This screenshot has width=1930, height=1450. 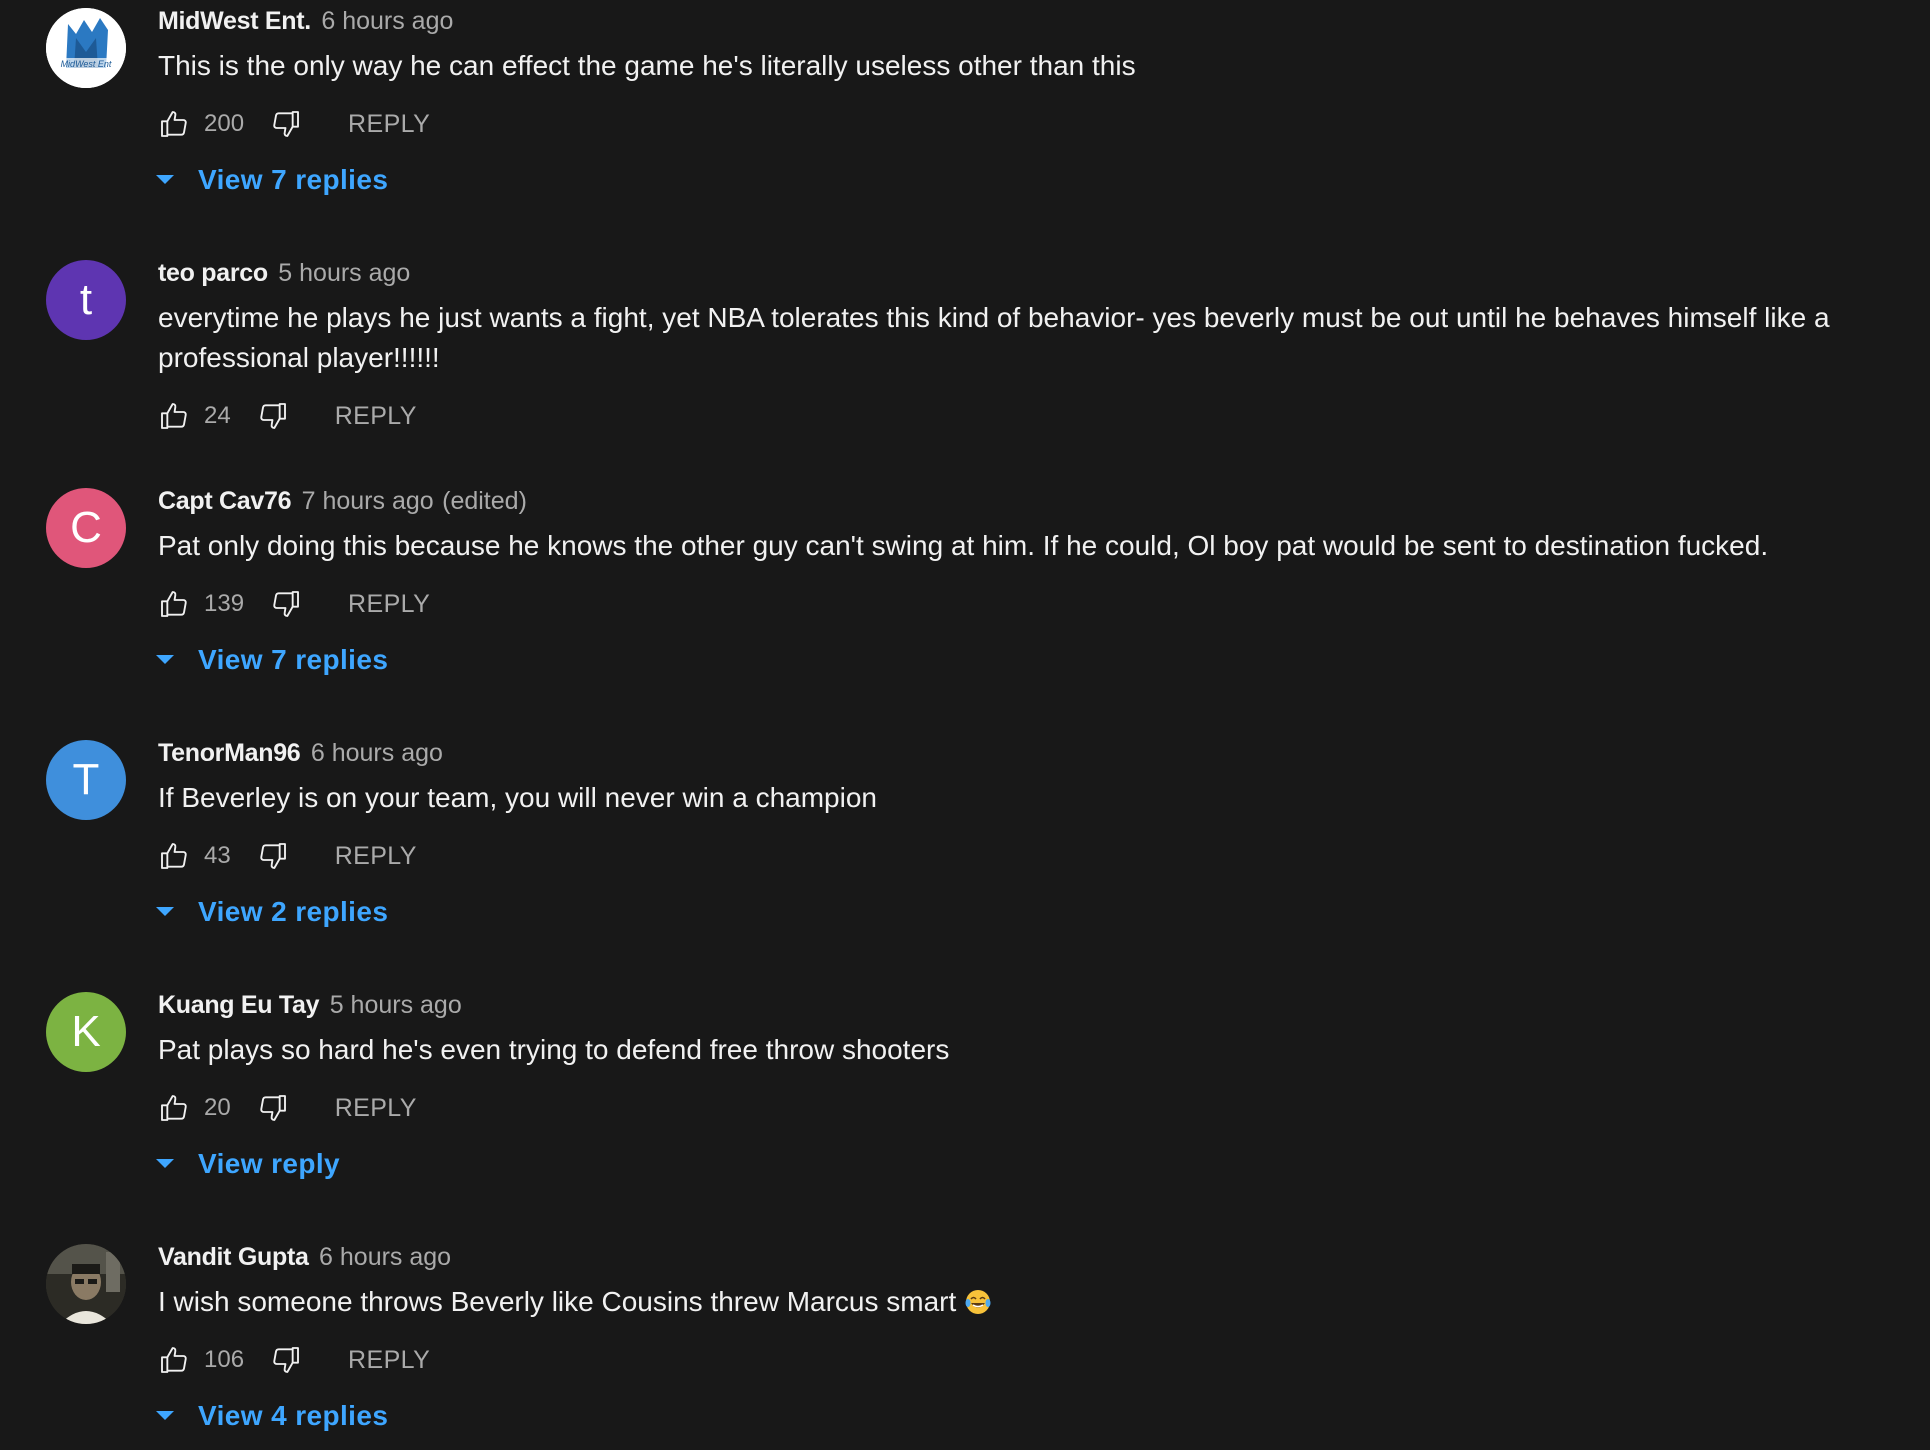 I want to click on avatar: T, so click(x=86, y=780).